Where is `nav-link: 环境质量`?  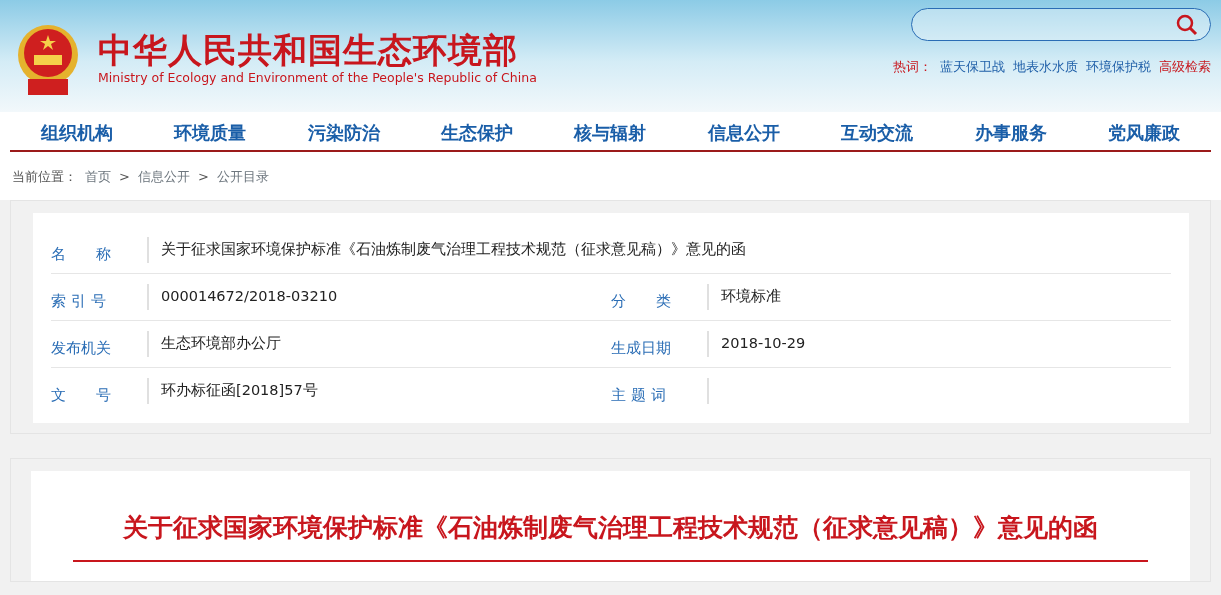 nav-link: 环境质量 is located at coordinates (210, 134).